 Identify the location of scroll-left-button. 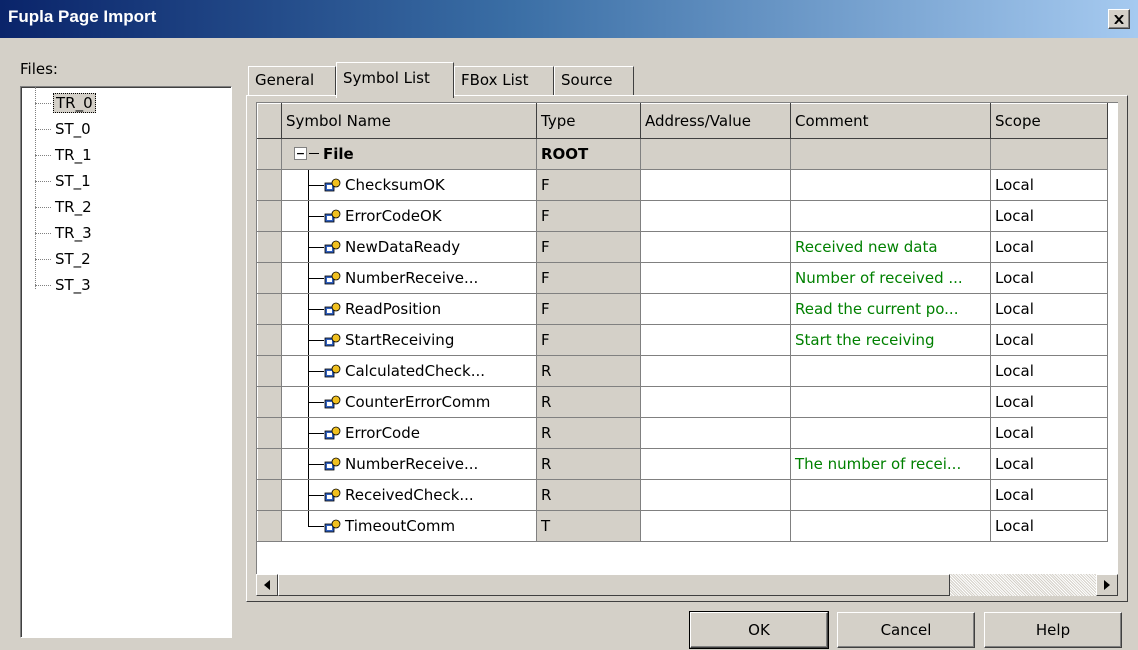
(267, 585).